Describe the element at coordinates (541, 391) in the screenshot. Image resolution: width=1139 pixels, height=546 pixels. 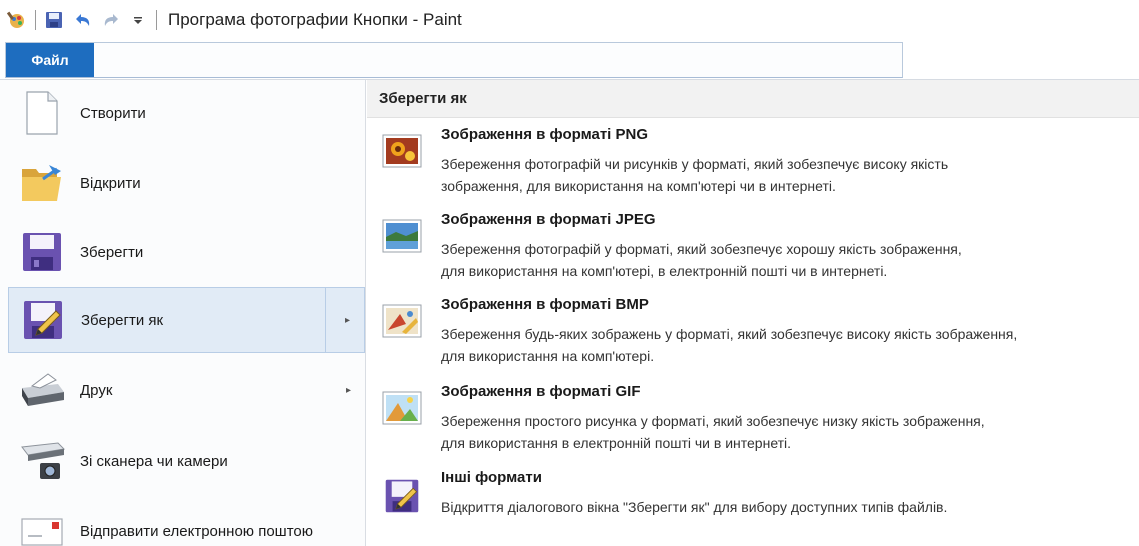
I see `option-title: Зображення в форматі GIF` at that location.